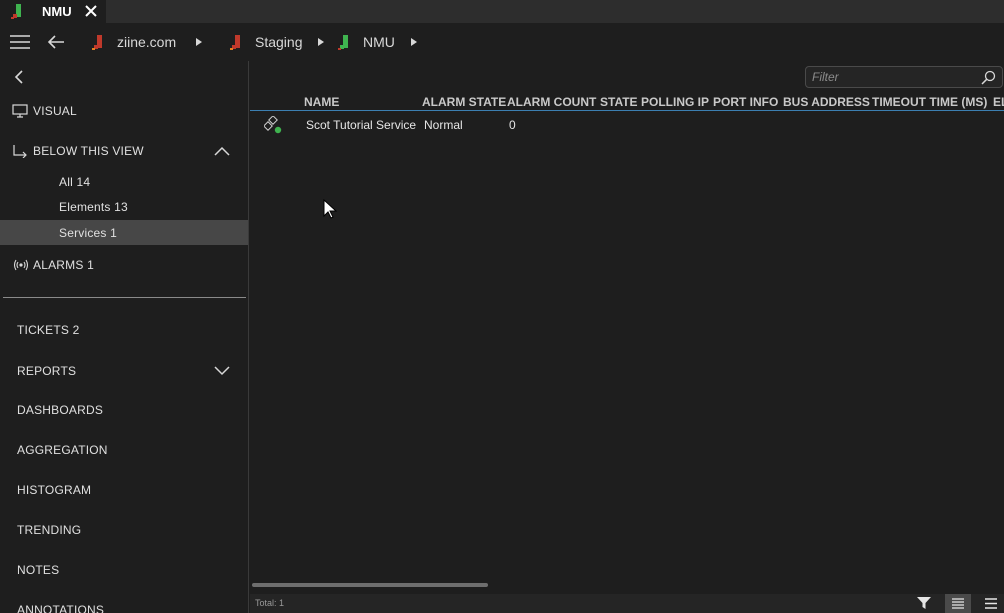 The height and width of the screenshot is (613, 1004). I want to click on sidebar-item-label: ALARMS 1, so click(63, 265).